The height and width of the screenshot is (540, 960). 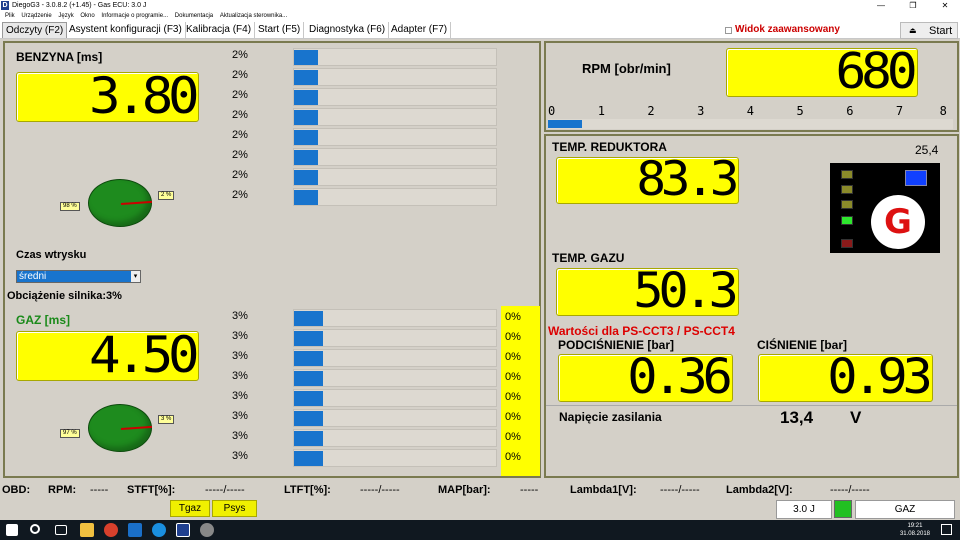 What do you see at coordinates (107, 356) in the screenshot?
I see `gaz-display: 4.50` at bounding box center [107, 356].